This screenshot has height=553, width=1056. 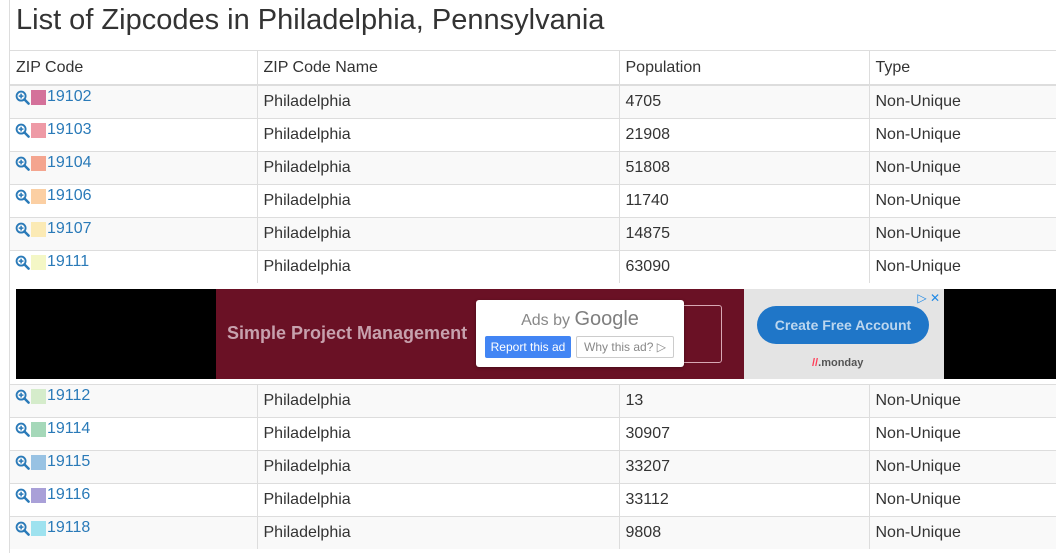 What do you see at coordinates (744, 401) in the screenshot?
I see `population-cell: 13` at bounding box center [744, 401].